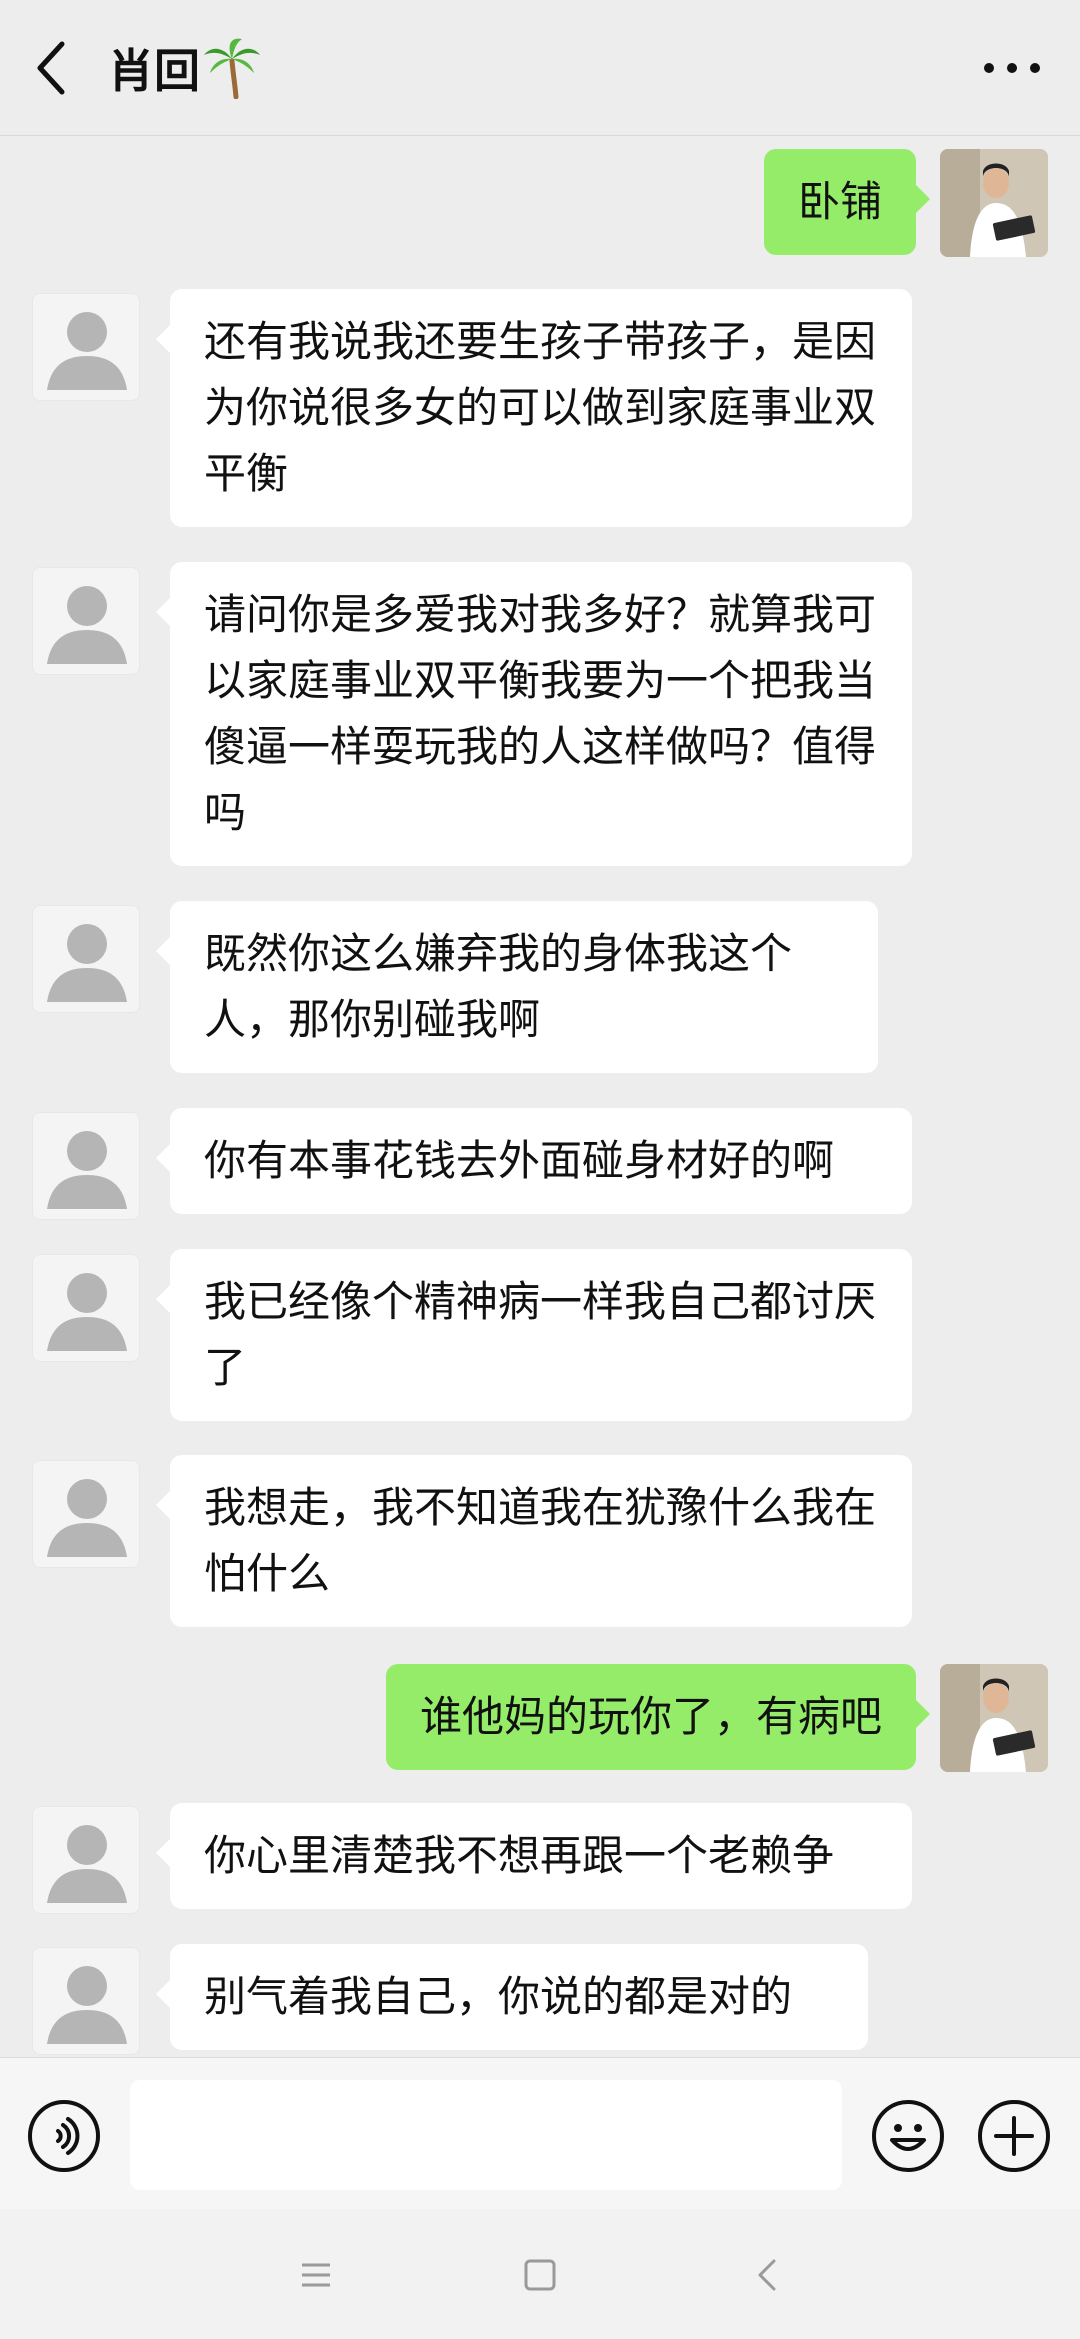 The image size is (1080, 2339). What do you see at coordinates (847, 202) in the screenshot?
I see `message-bubble-self: 卧铺` at bounding box center [847, 202].